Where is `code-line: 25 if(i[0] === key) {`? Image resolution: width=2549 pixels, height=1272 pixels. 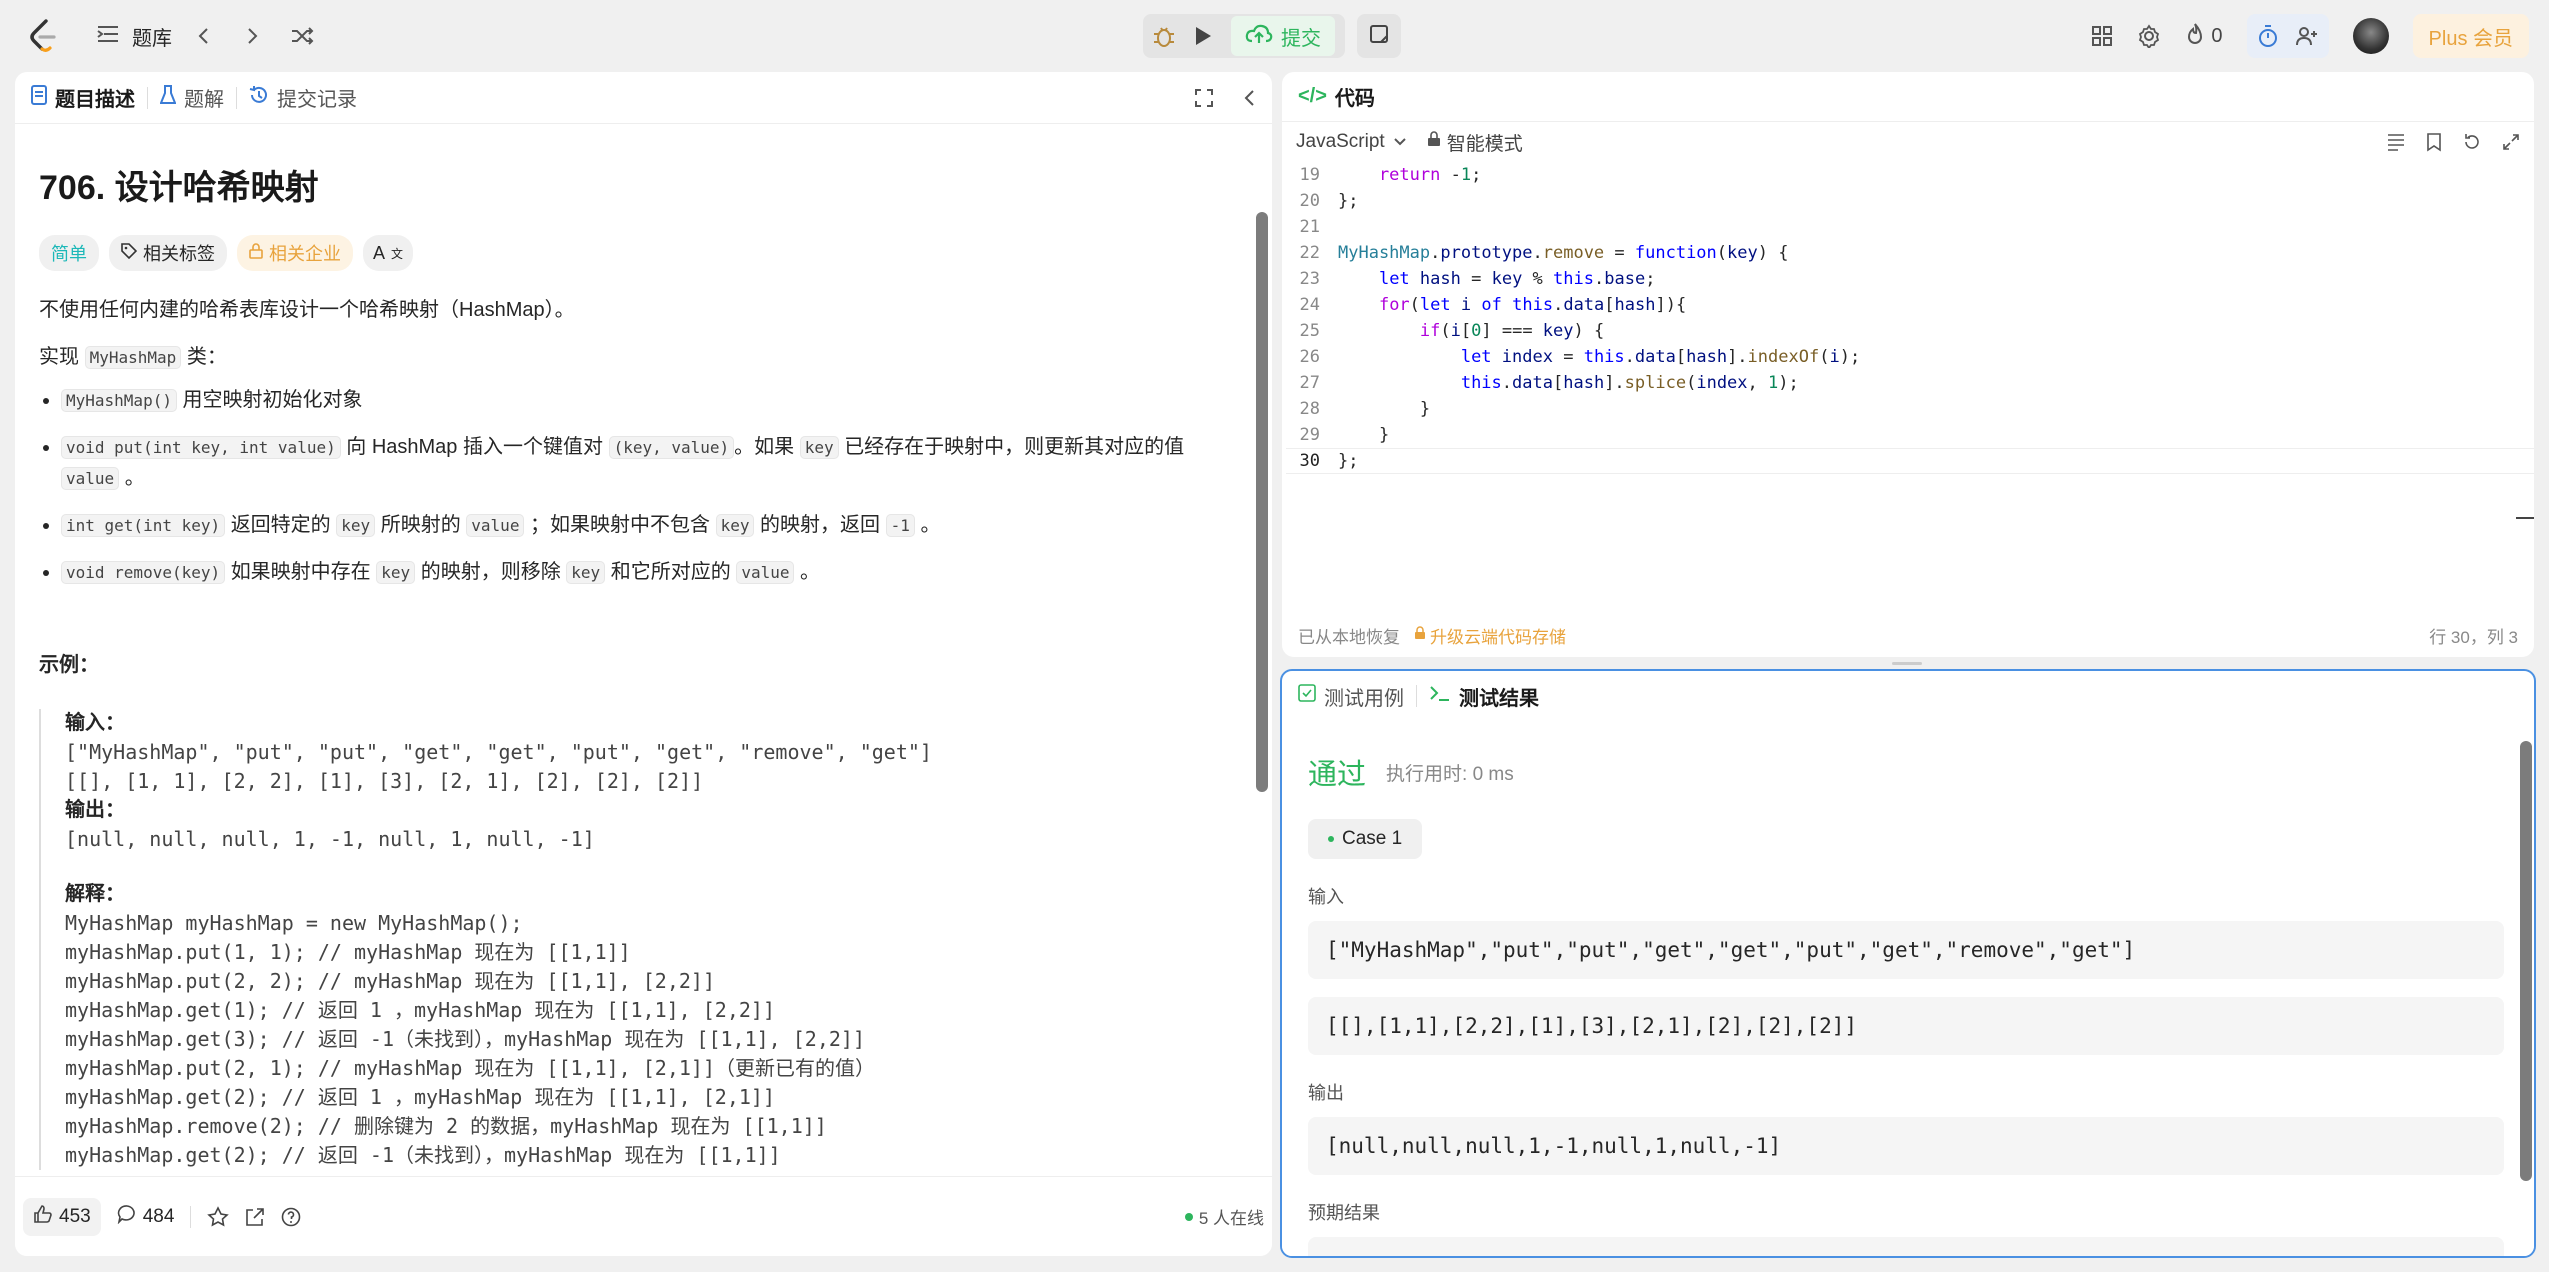 code-line: 25 if(i[0] === key) { is located at coordinates (1910, 331).